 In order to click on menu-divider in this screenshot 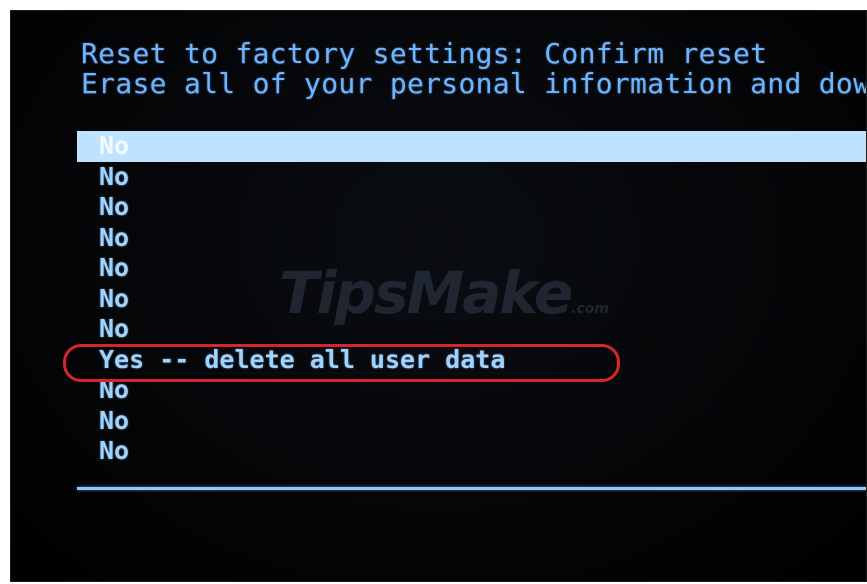, I will do `click(471, 488)`.